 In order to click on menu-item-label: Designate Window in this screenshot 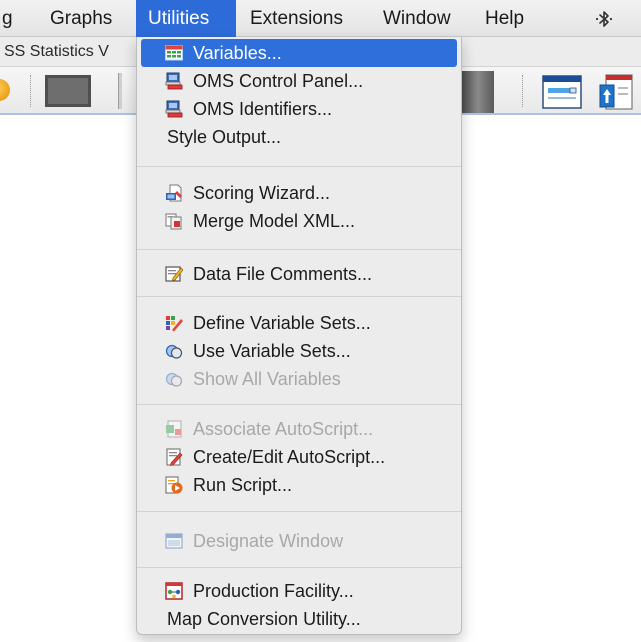, I will do `click(268, 541)`.